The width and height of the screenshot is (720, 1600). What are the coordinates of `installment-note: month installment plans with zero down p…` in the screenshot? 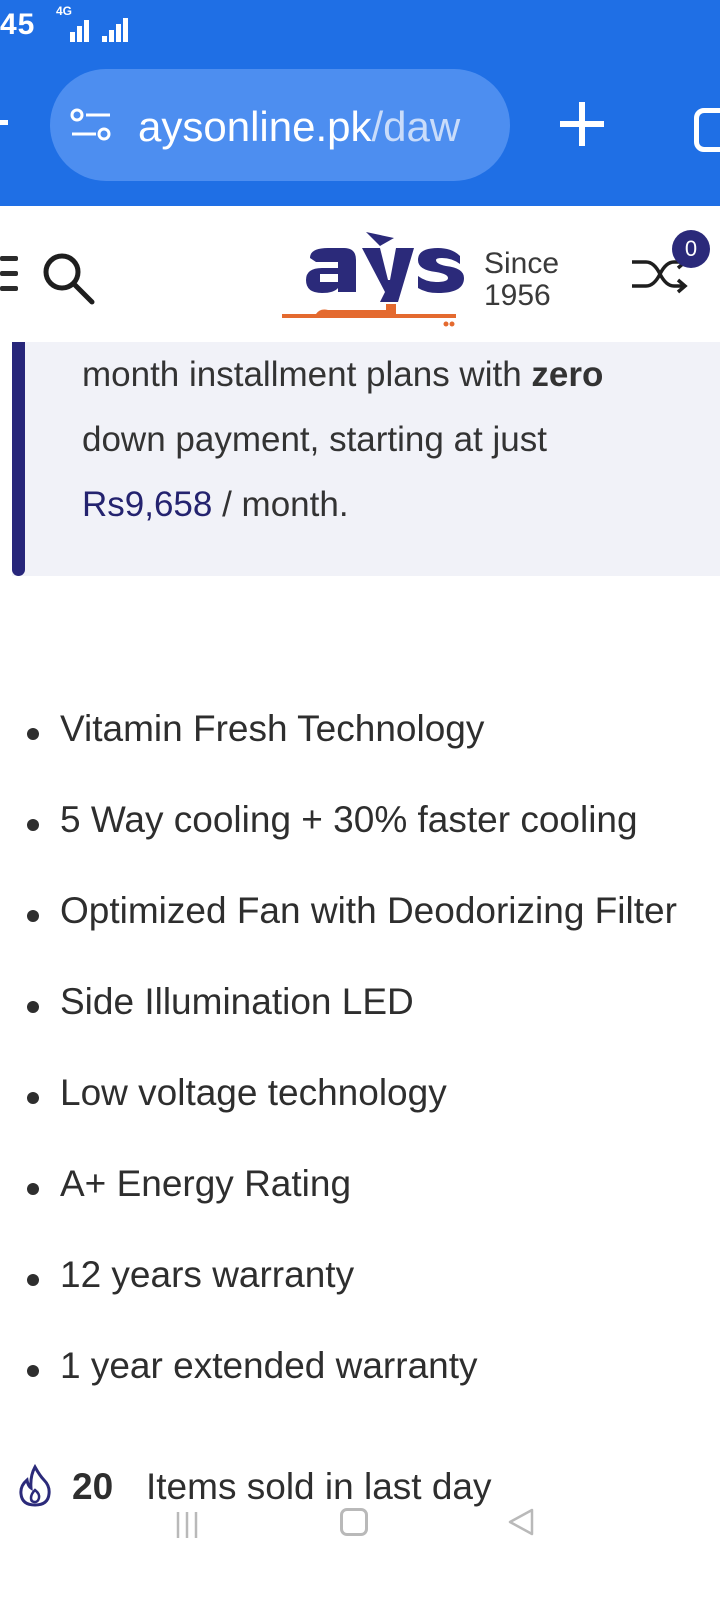 It's located at (366, 459).